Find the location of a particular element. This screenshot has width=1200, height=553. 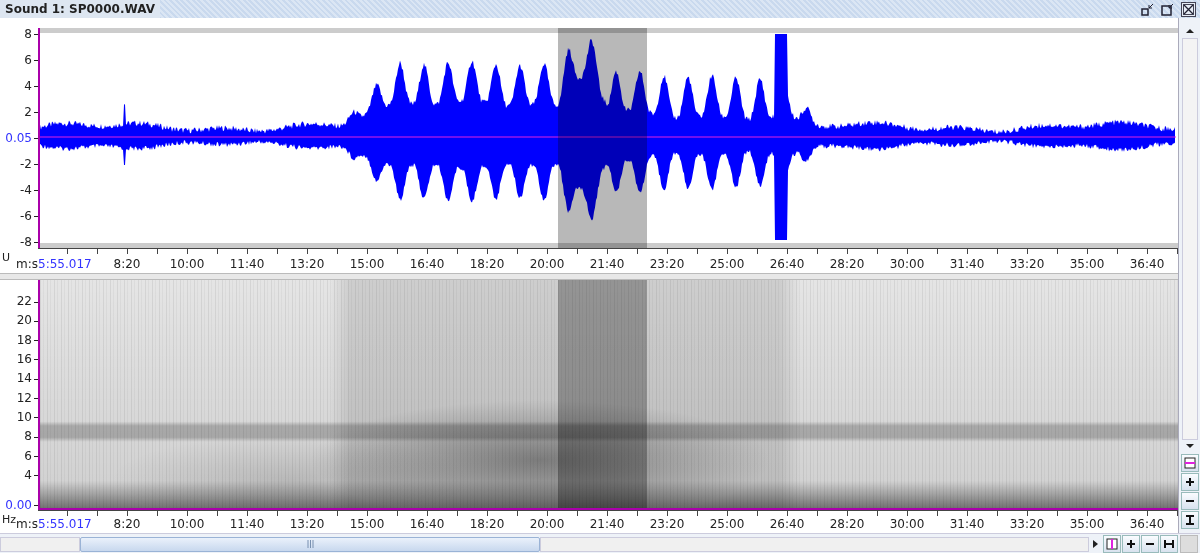

fit-width-icon is located at coordinates (1169, 544).